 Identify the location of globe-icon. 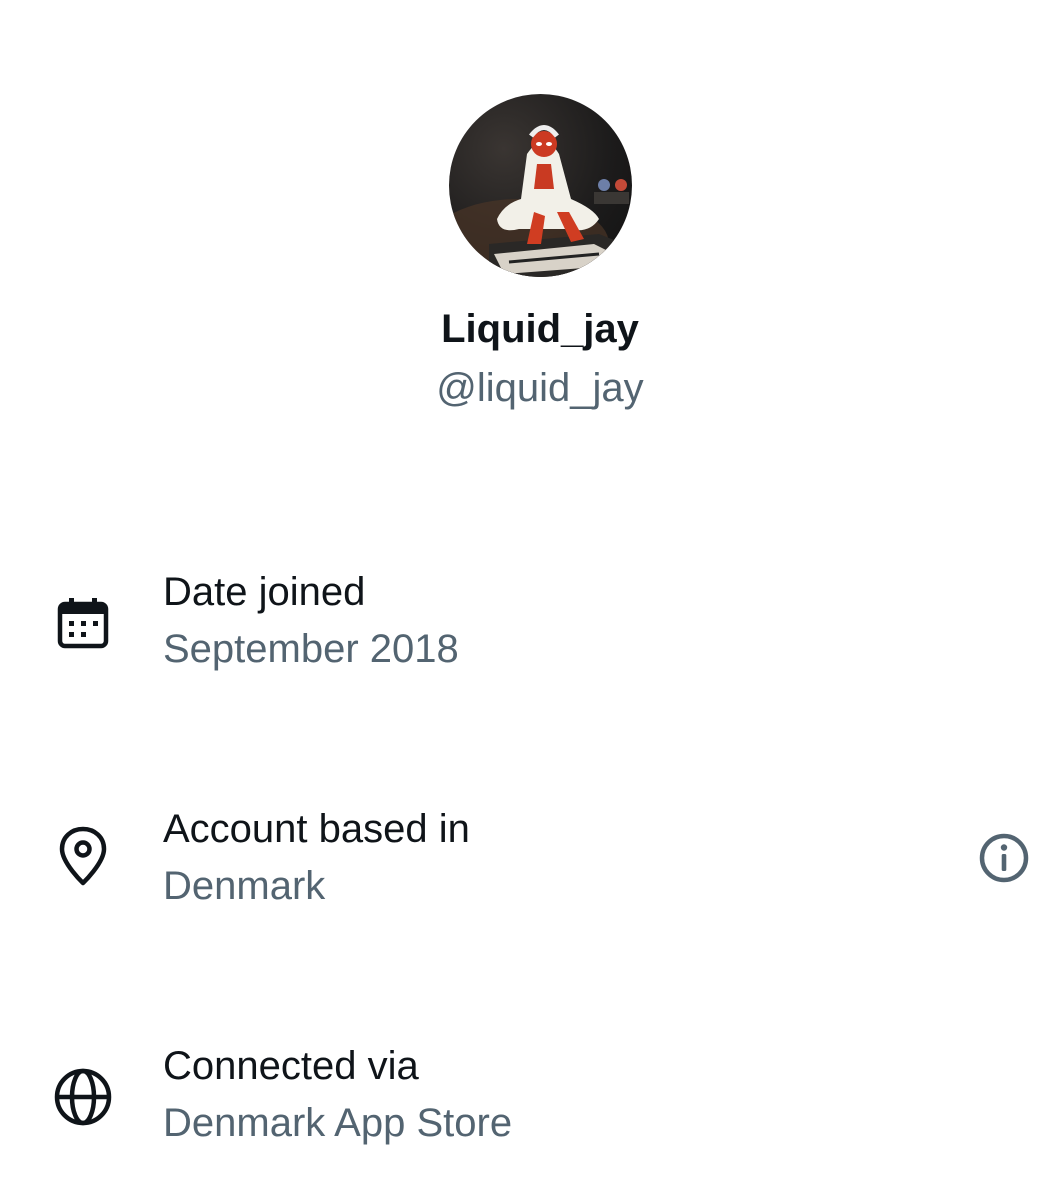
(83, 1097).